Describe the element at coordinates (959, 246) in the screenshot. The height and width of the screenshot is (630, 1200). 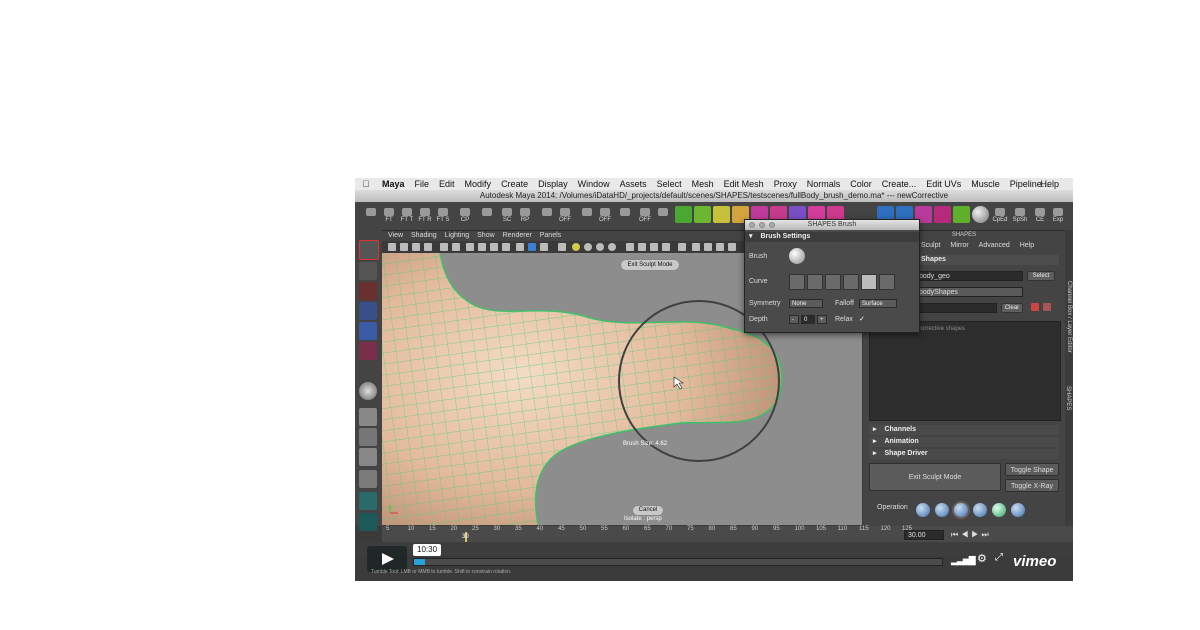
I see `panel-menu-item: Mirror` at that location.